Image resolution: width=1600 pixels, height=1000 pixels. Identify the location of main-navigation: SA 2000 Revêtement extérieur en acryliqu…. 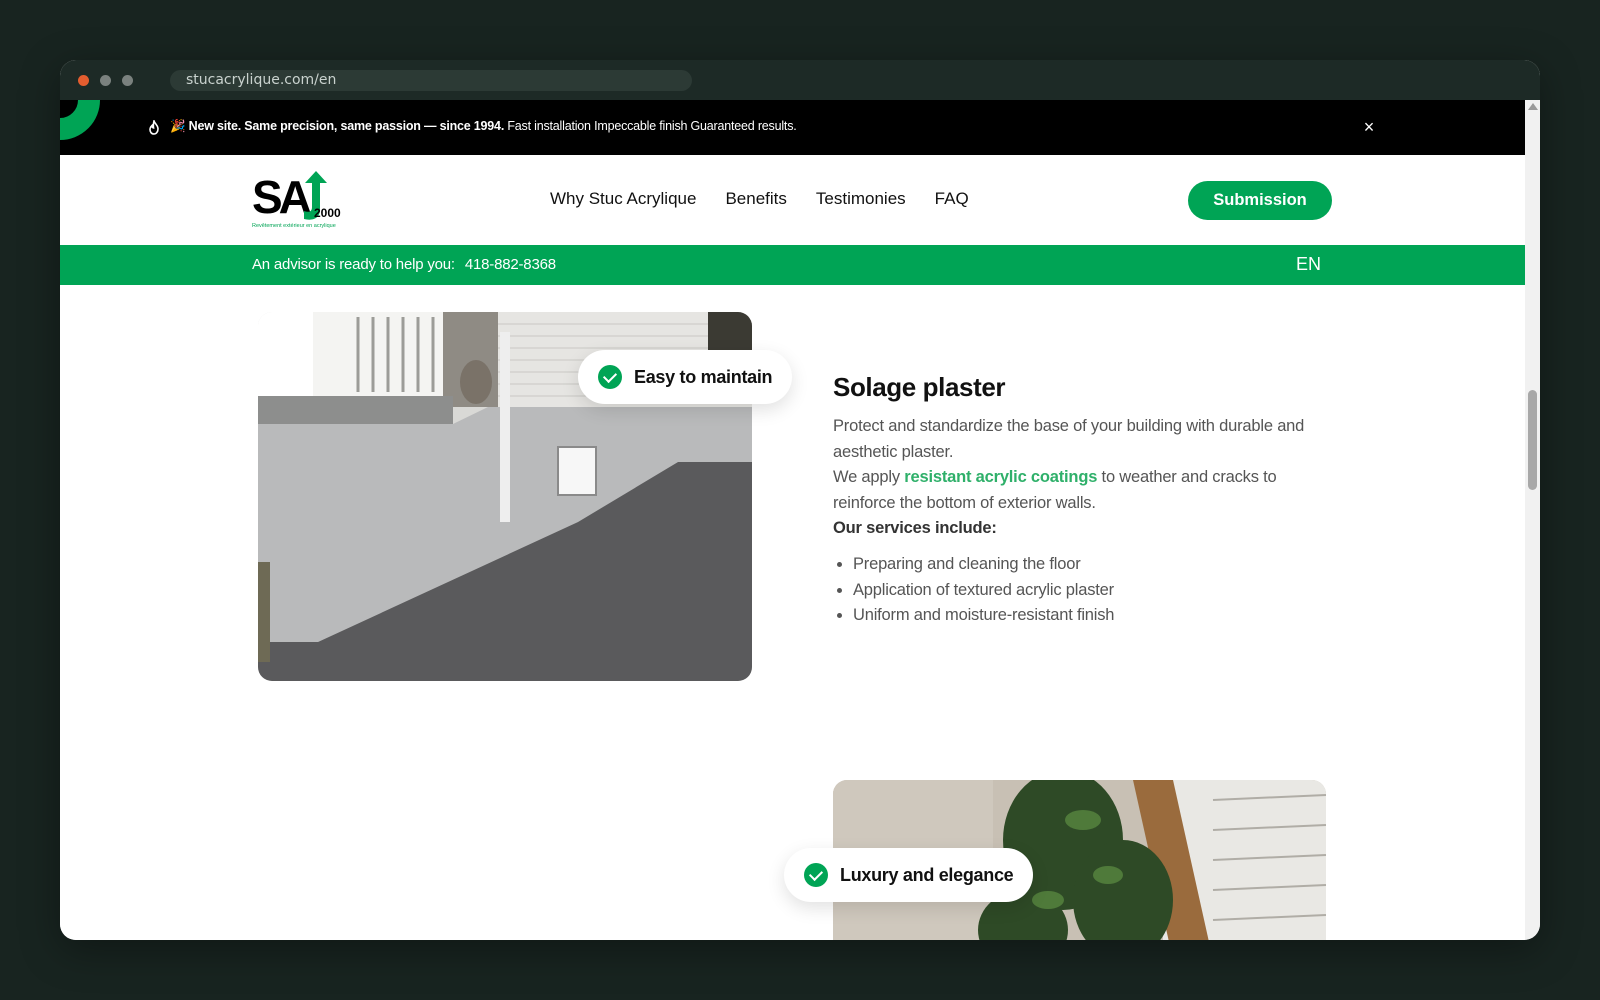
(792, 200).